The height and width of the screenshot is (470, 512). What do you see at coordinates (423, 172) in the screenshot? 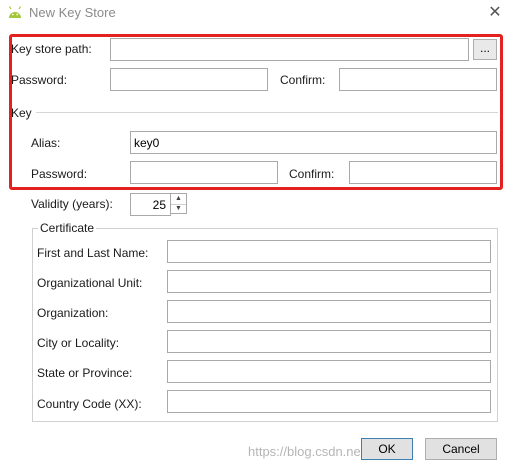
I see `key-confirm-input` at bounding box center [423, 172].